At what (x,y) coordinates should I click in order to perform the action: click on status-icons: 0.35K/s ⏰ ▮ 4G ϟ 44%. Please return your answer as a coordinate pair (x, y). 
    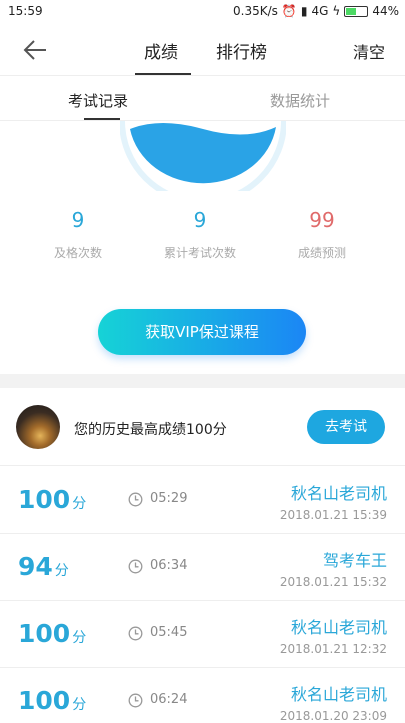
    Looking at the image, I should click on (316, 11).